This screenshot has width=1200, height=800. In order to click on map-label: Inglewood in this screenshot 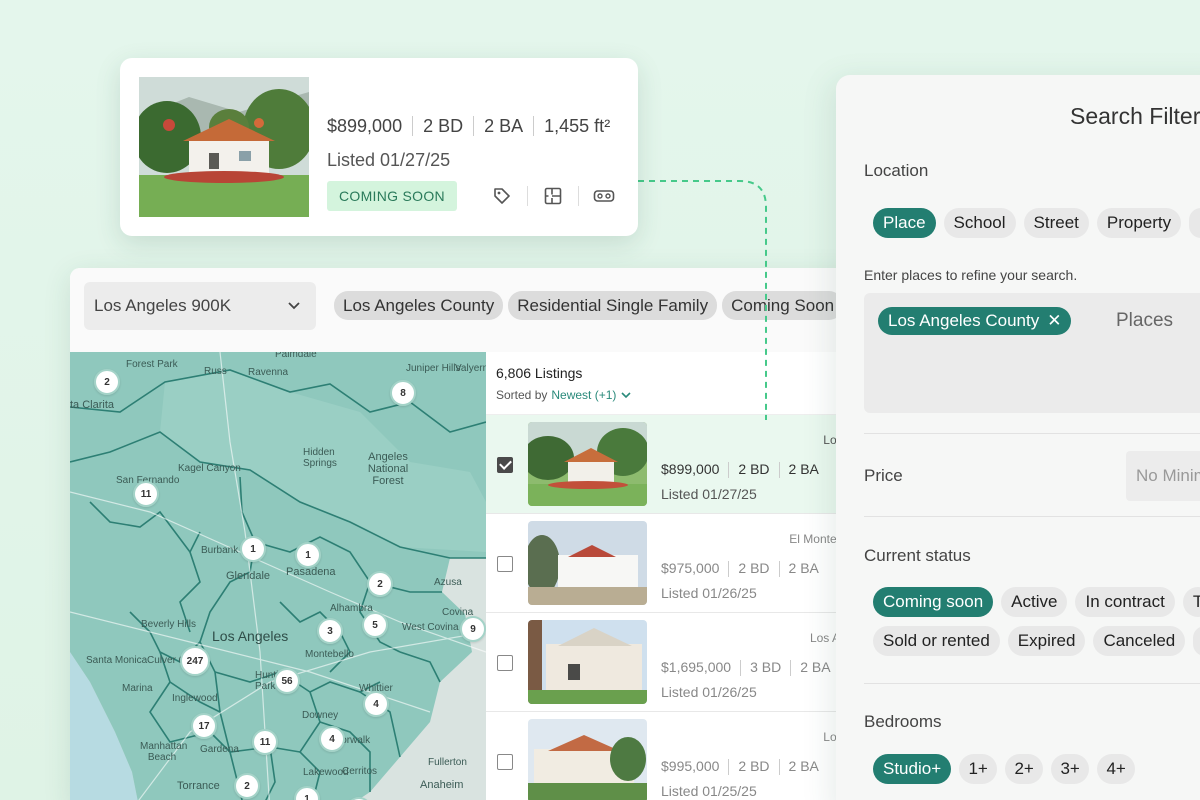, I will do `click(195, 698)`.